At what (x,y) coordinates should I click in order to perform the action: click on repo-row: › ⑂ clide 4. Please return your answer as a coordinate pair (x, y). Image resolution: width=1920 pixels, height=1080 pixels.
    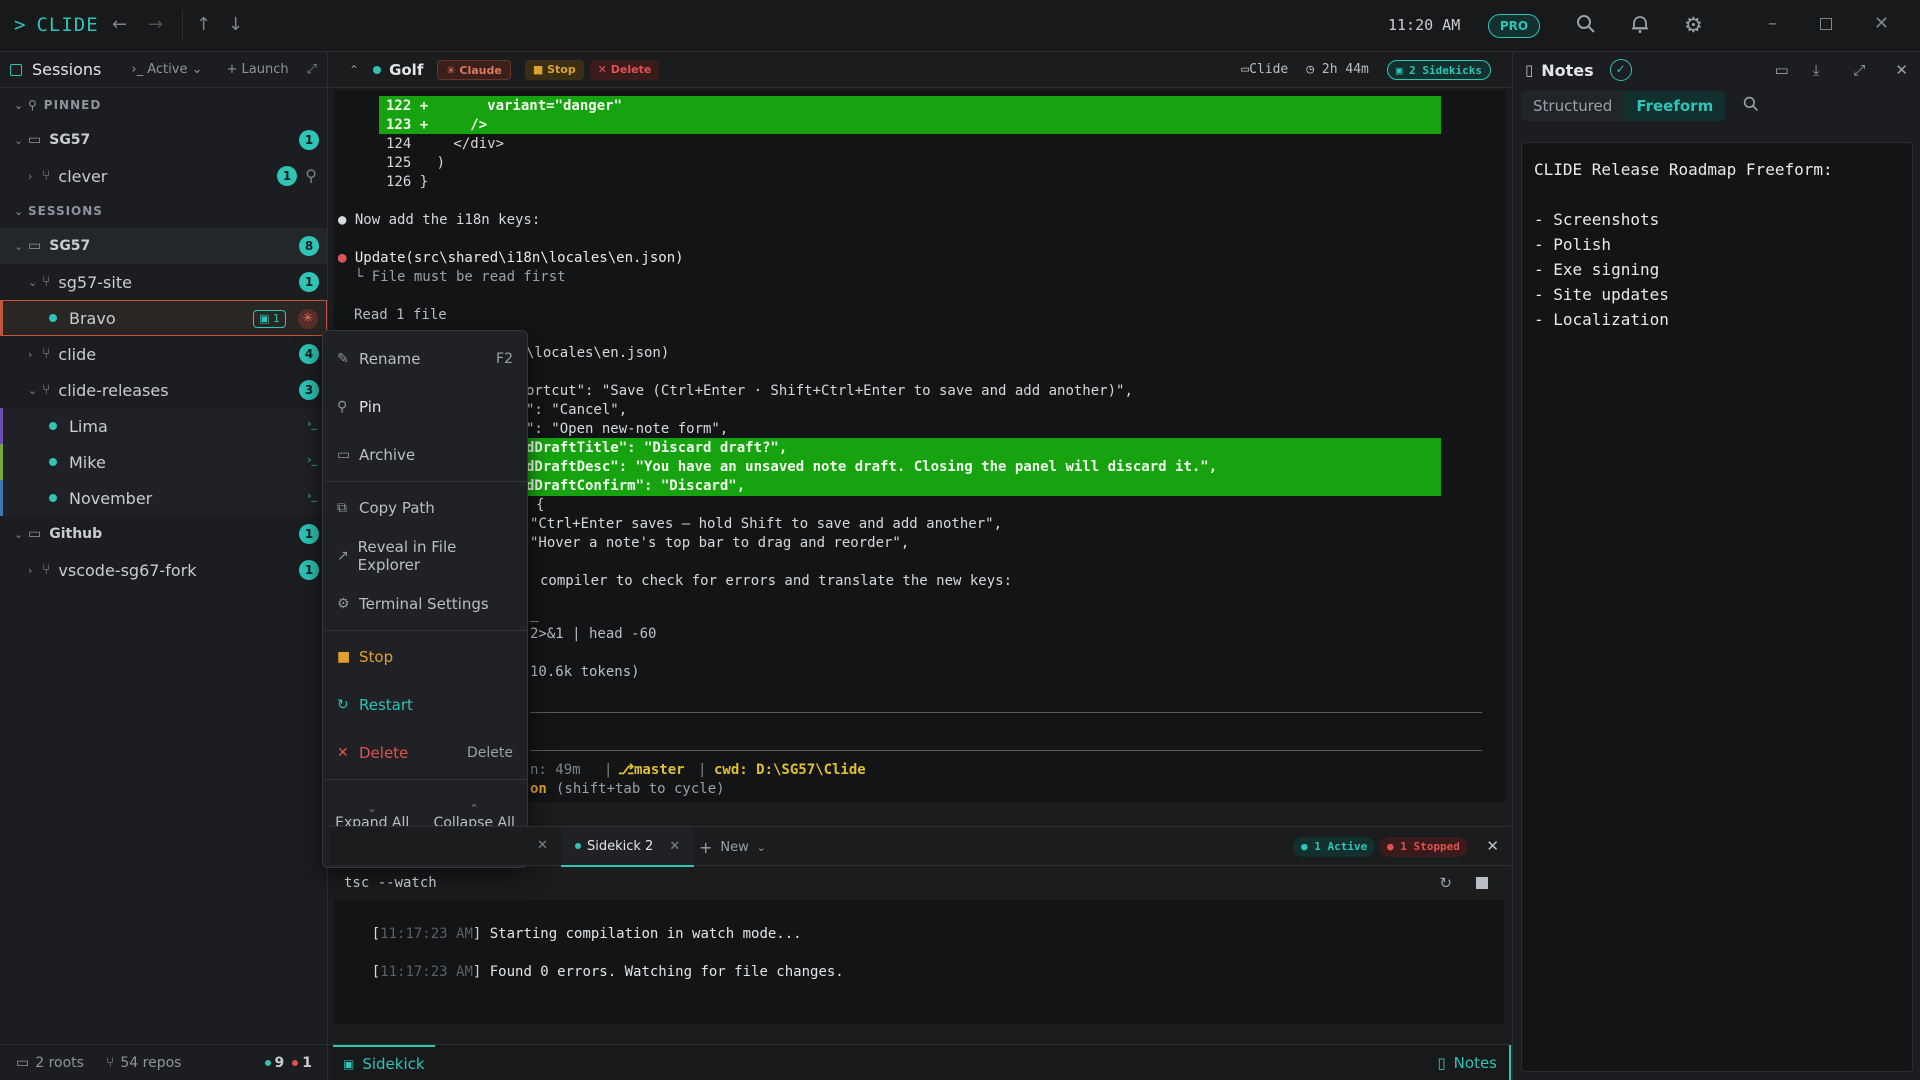
    Looking at the image, I should click on (163, 354).